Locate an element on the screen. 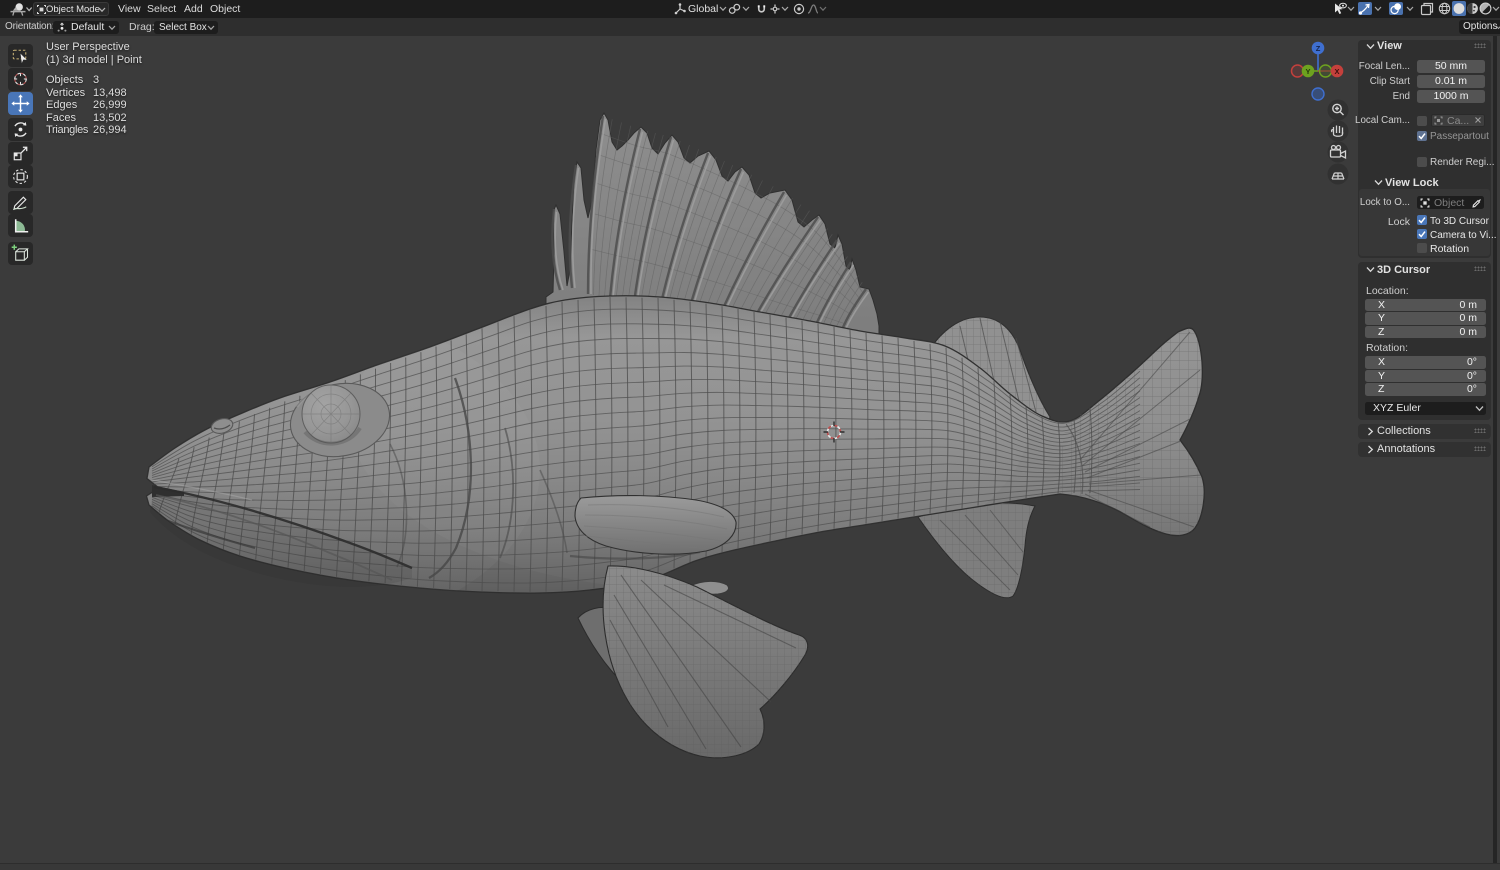  svg-text: Z is located at coordinates (1318, 48).